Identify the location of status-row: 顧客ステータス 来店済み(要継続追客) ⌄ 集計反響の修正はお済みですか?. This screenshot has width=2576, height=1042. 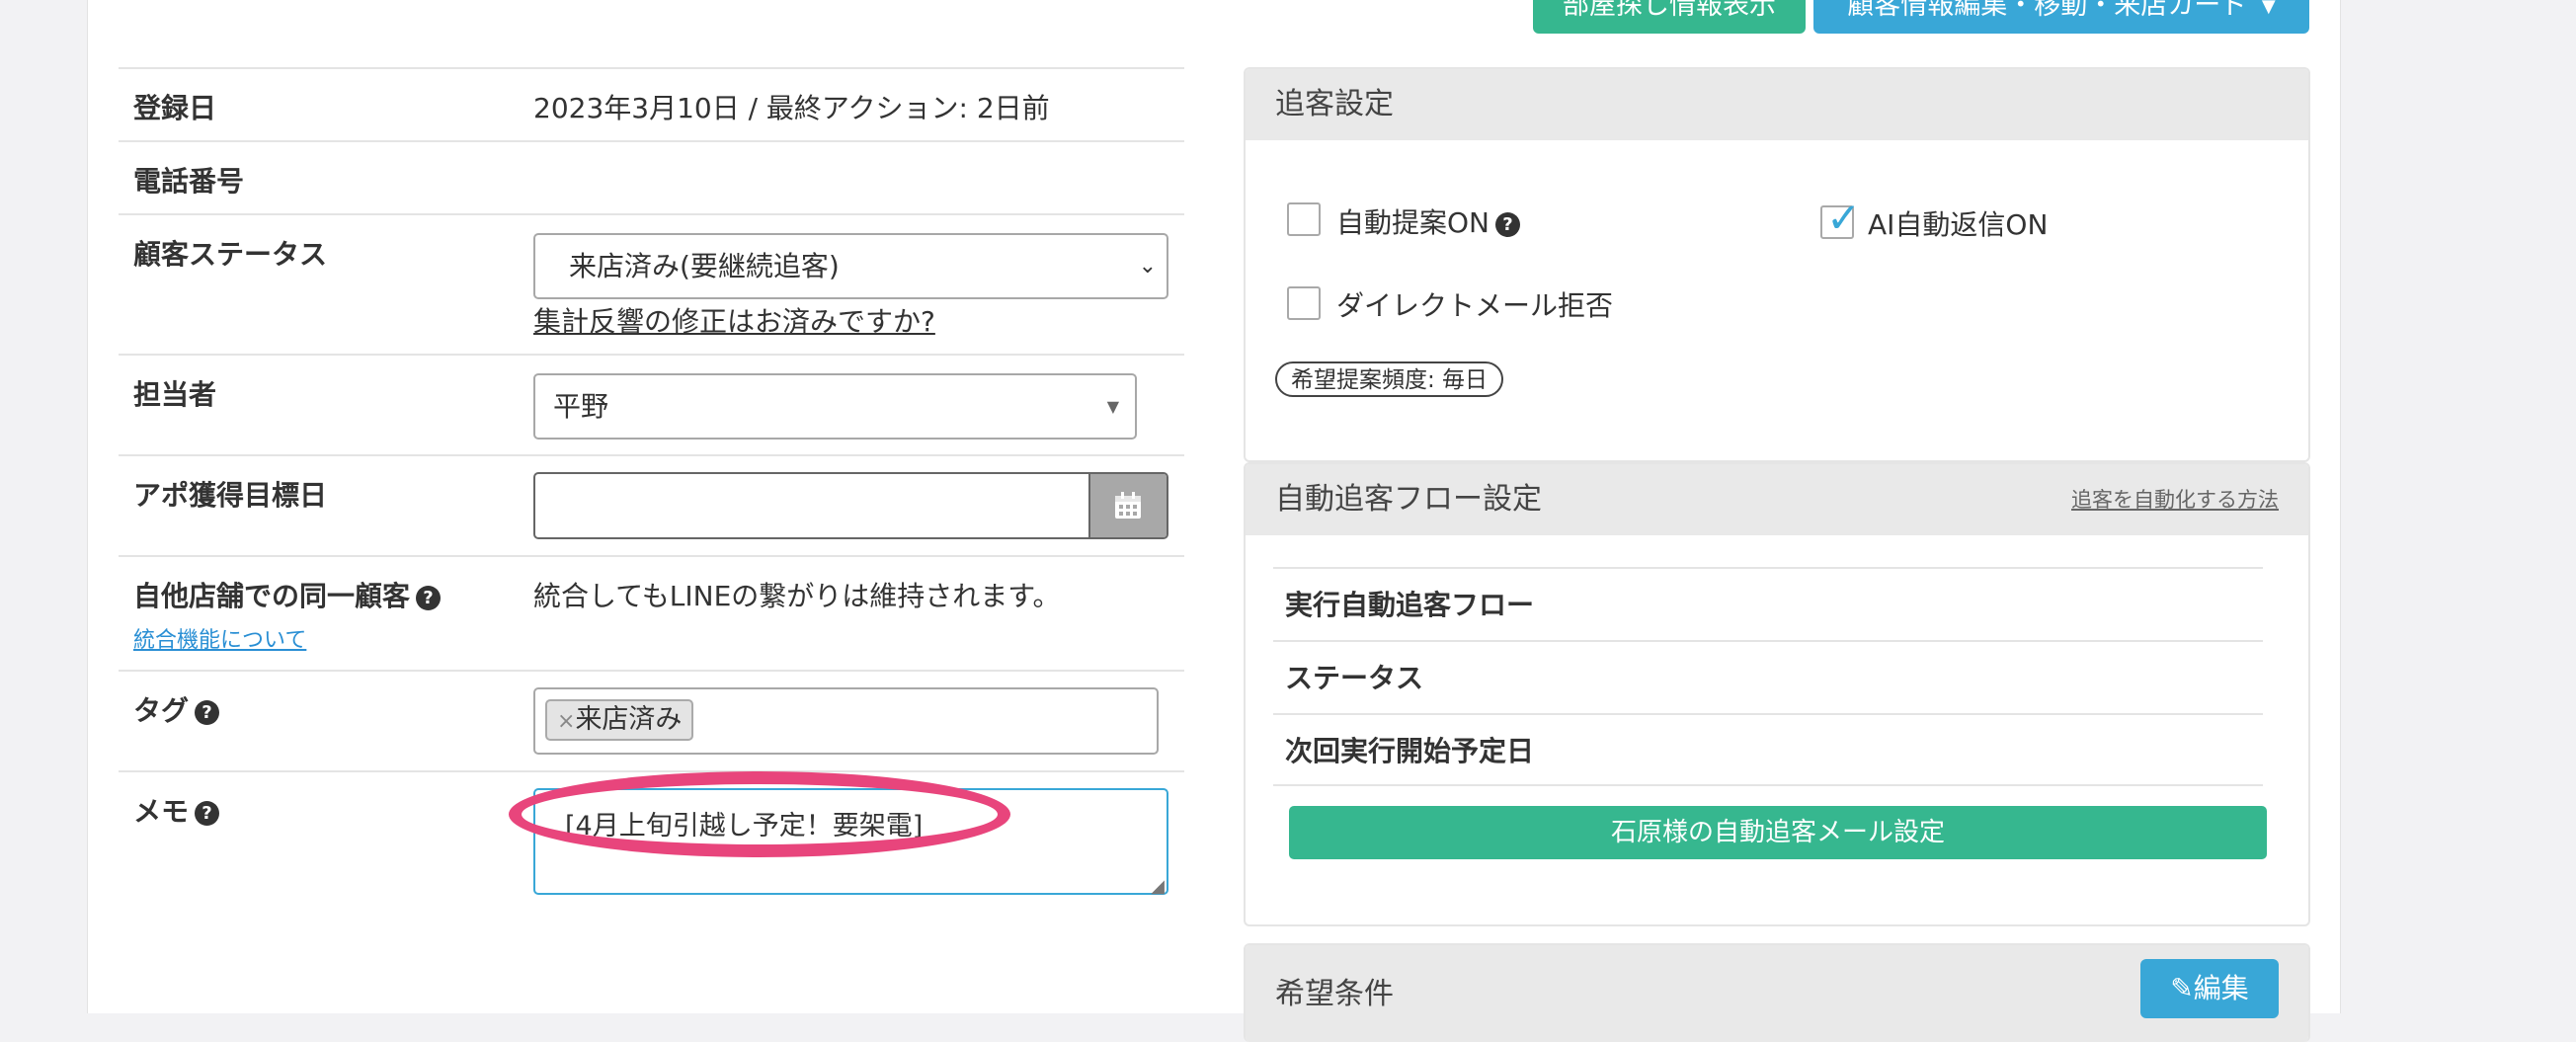
(651, 284).